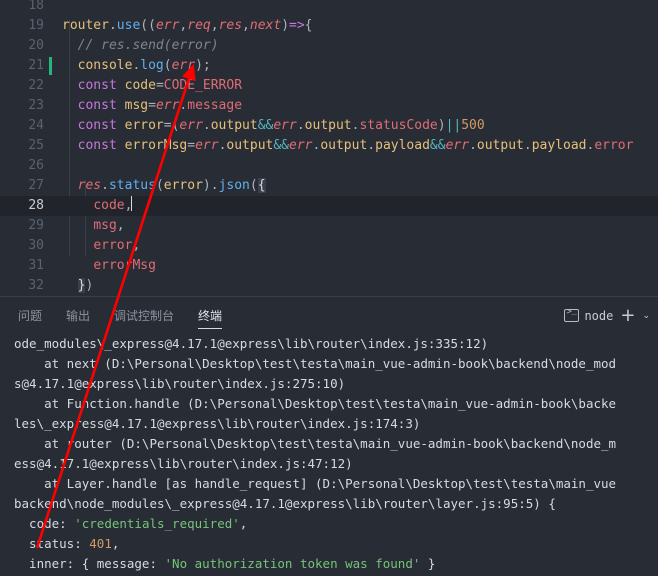  What do you see at coordinates (329, 66) in the screenshot?
I see `code-line-21: 21 console.log(err);` at bounding box center [329, 66].